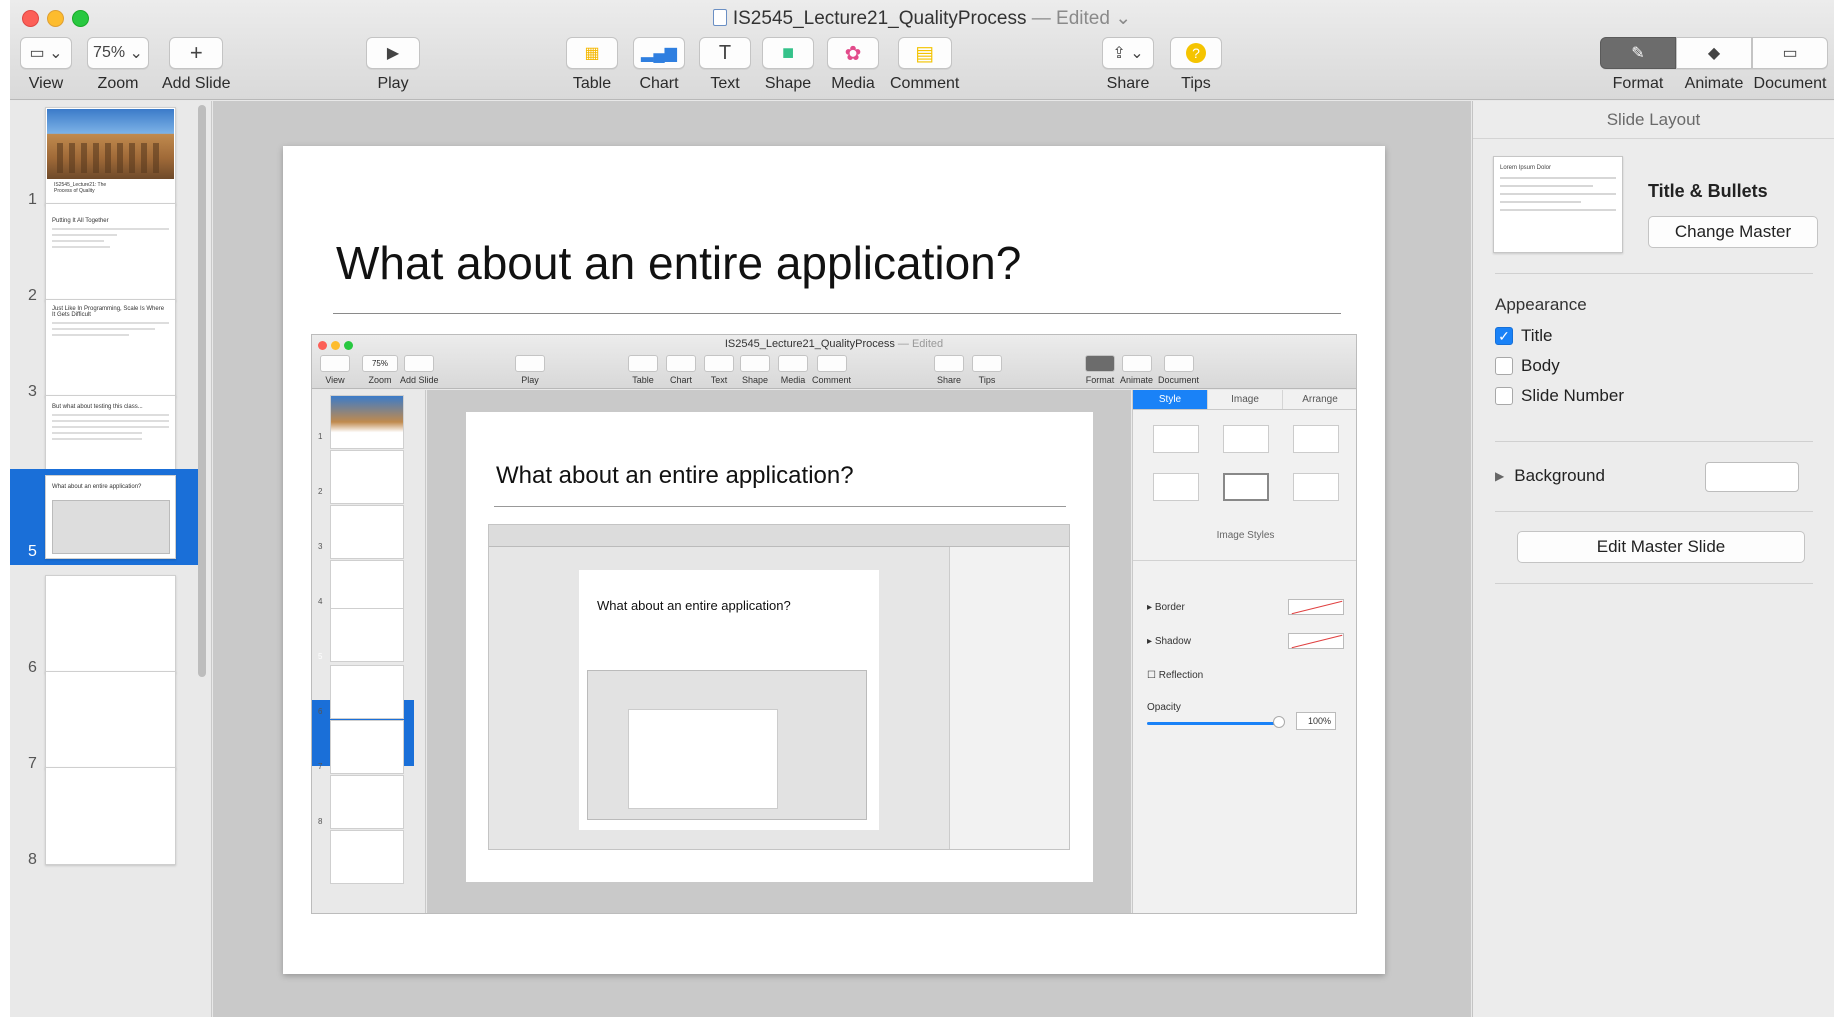 This screenshot has height=1017, width=1834. Describe the element at coordinates (793, 380) in the screenshot. I see `nested-label: Media` at that location.